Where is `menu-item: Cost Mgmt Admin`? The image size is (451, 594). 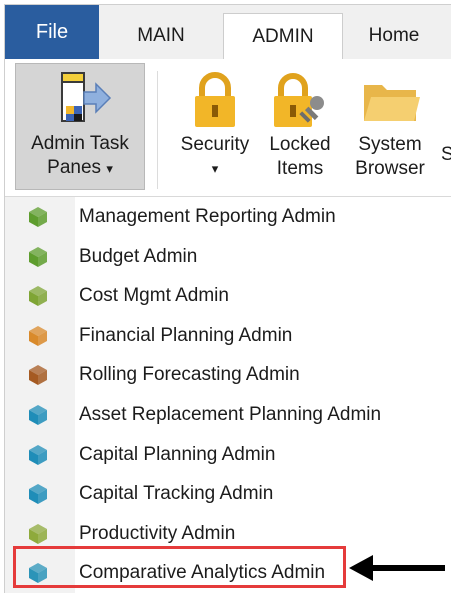 menu-item: Cost Mgmt Admin is located at coordinates (228, 296).